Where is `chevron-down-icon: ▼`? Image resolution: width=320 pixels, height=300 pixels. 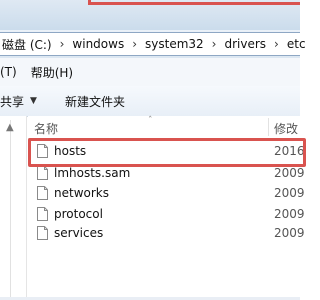
chevron-down-icon: ▼ is located at coordinates (33, 101).